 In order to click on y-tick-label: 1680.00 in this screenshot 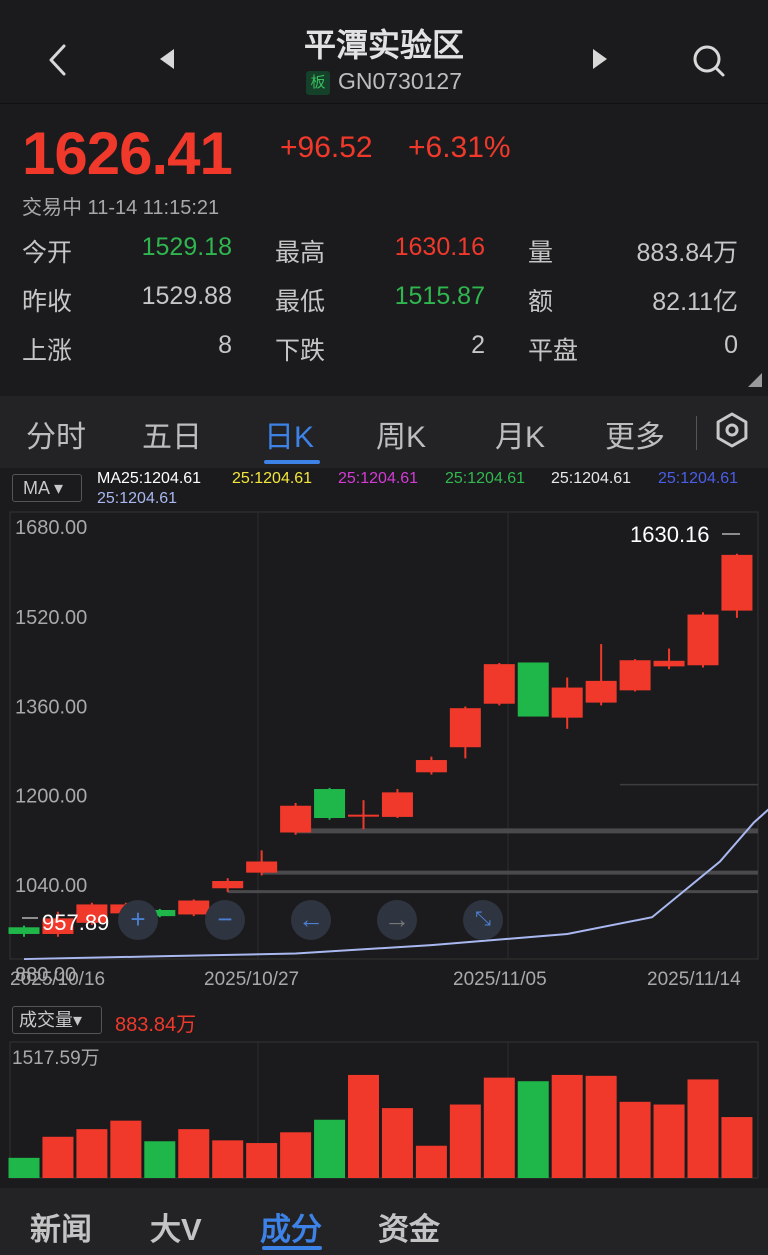, I will do `click(51, 528)`.